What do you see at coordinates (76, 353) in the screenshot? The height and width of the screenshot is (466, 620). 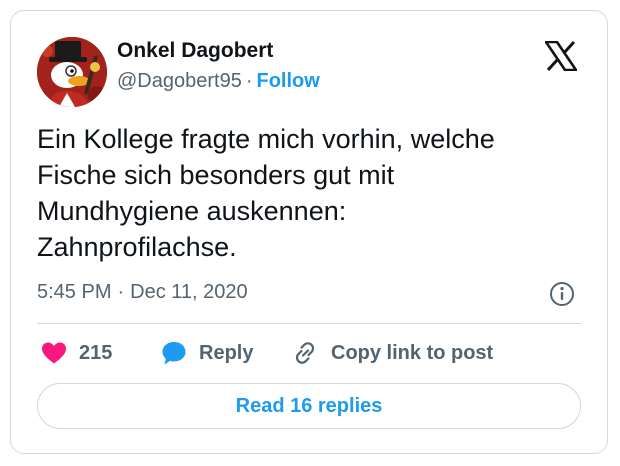 I see `like-button: 215` at bounding box center [76, 353].